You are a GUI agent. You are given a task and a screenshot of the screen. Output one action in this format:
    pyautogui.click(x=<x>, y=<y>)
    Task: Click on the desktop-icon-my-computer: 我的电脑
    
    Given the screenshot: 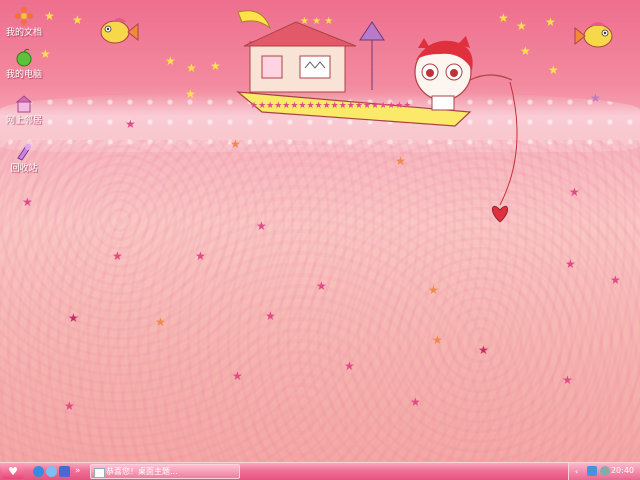 What is the action you would take?
    pyautogui.click(x=24, y=64)
    